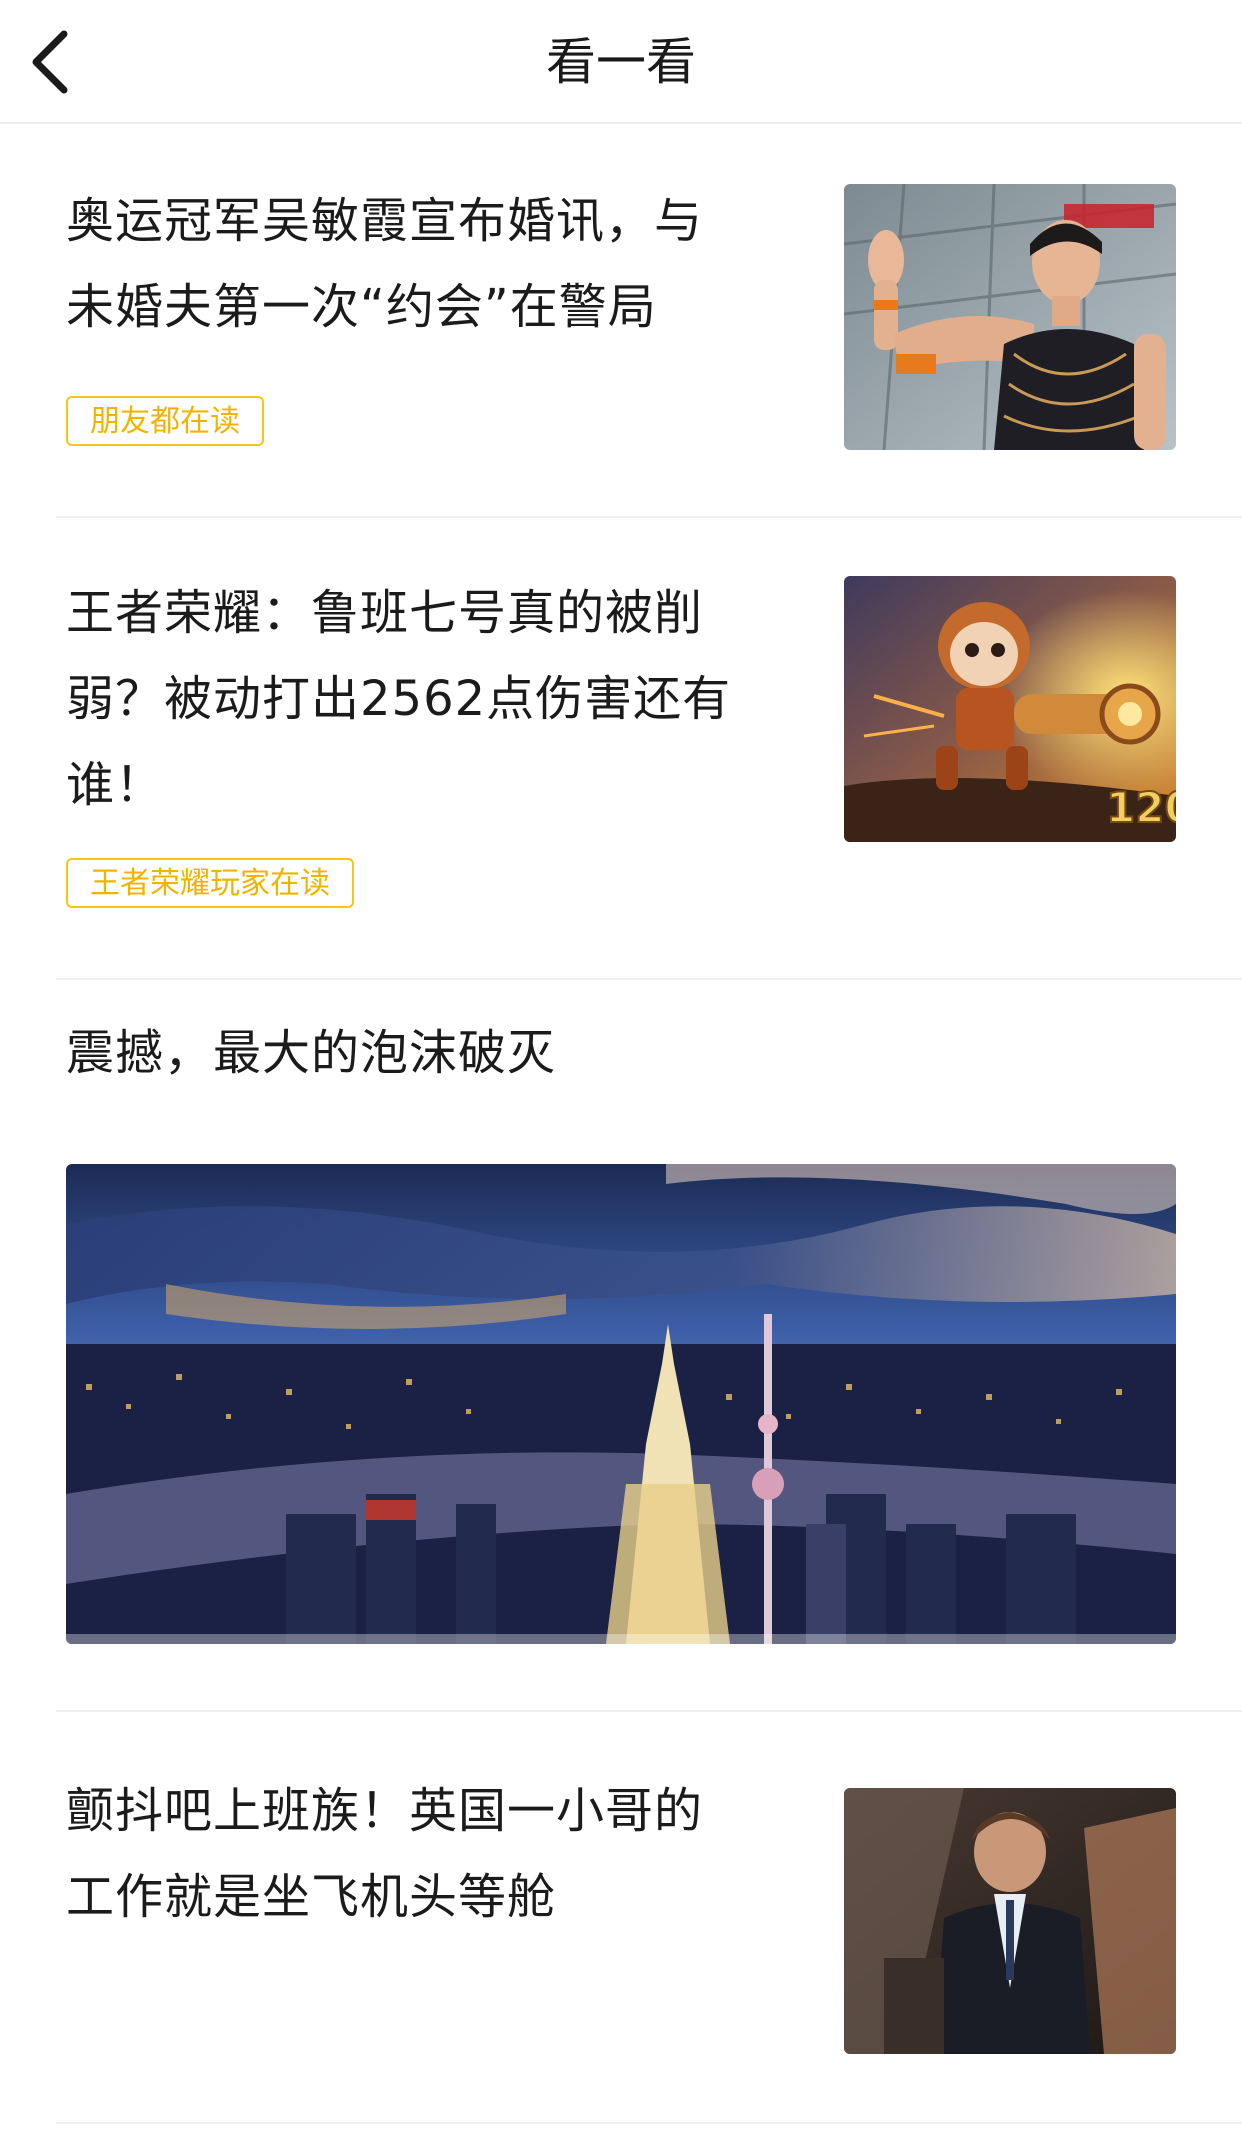 The height and width of the screenshot is (2146, 1242). I want to click on article-title: 王者荣耀：鲁班七号真的被削 弱？被动打出2562点伤害还有 谁！, so click(399, 699).